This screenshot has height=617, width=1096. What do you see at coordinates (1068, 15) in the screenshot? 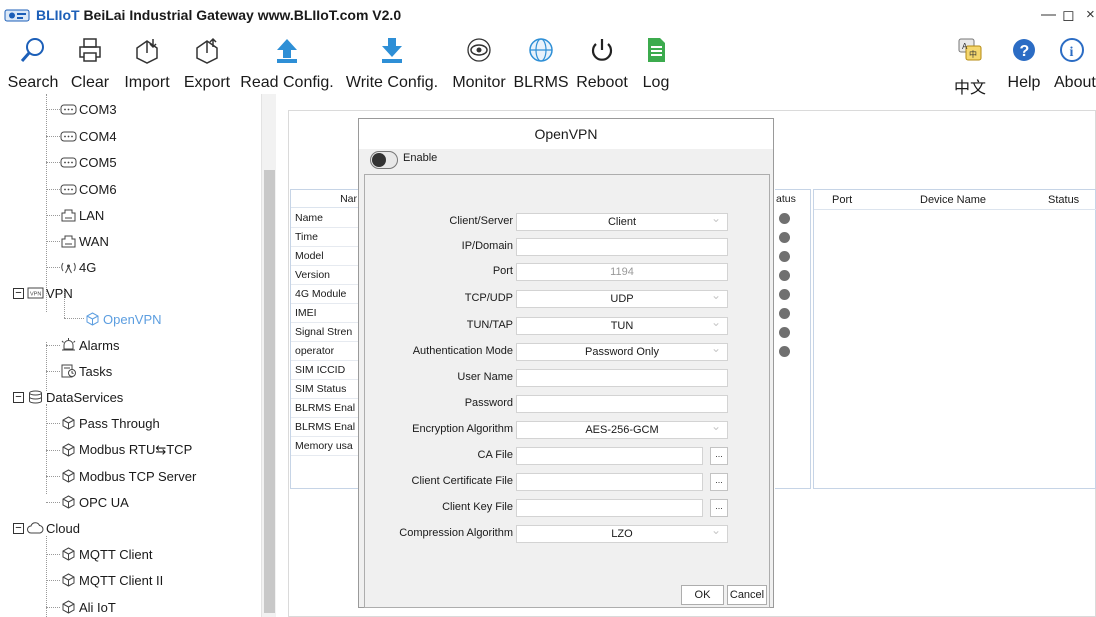
I see `maximize-button: ◻` at bounding box center [1068, 15].